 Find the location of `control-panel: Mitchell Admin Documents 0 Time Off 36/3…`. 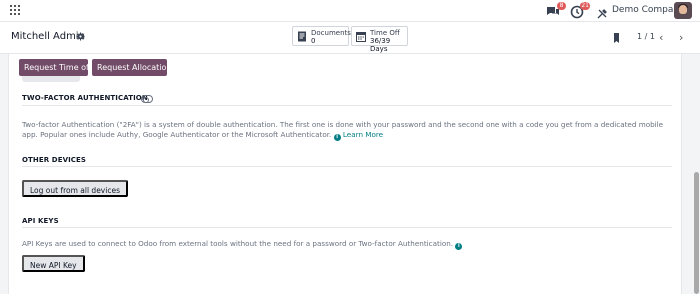

control-panel: Mitchell Admin Documents 0 Time Off 36/3… is located at coordinates (350, 38).